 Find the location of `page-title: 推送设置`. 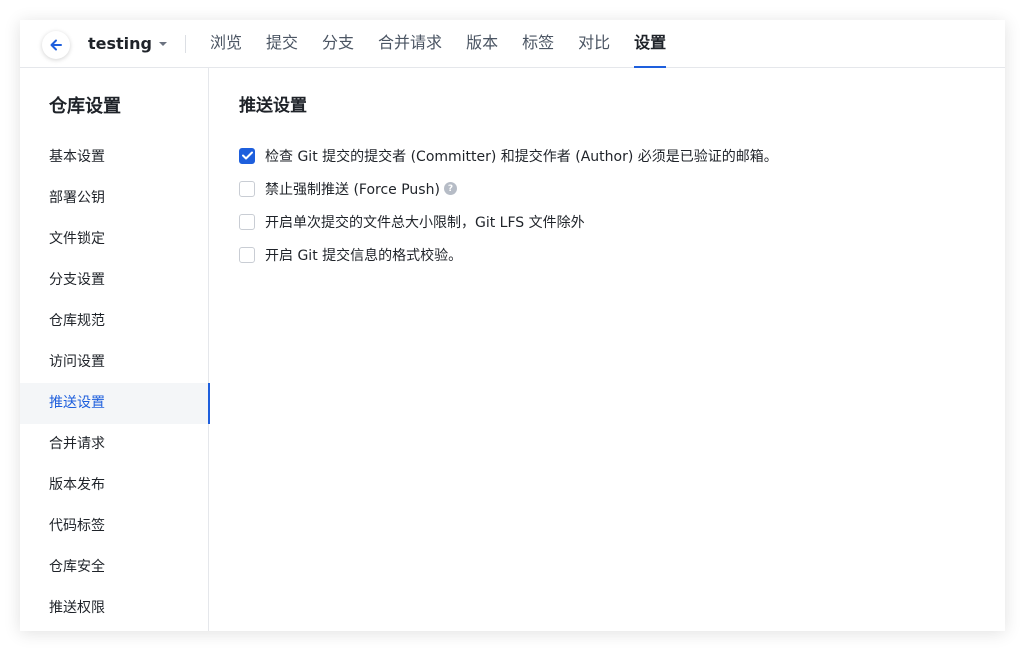

page-title: 推送设置 is located at coordinates (273, 106).